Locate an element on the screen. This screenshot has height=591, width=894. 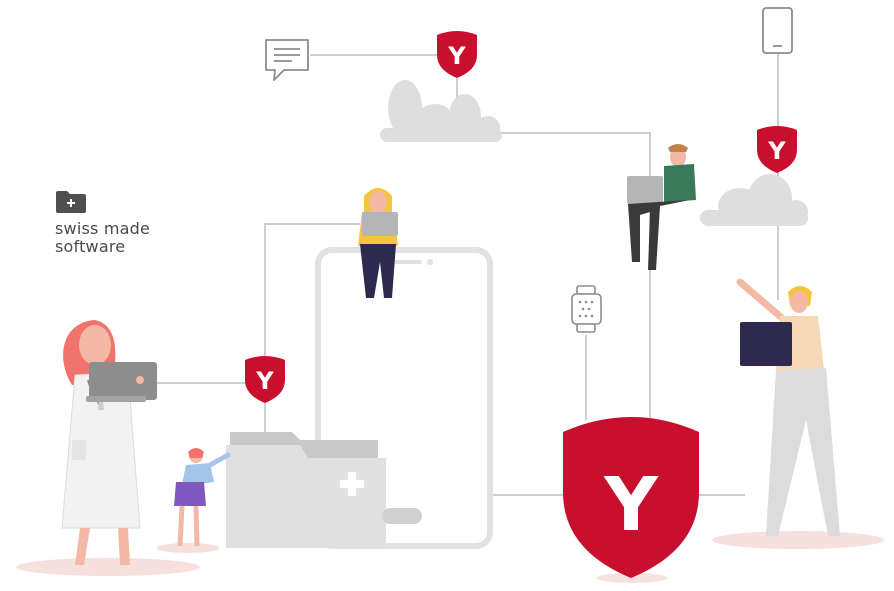
presenter-figure is located at coordinates (788, 407).